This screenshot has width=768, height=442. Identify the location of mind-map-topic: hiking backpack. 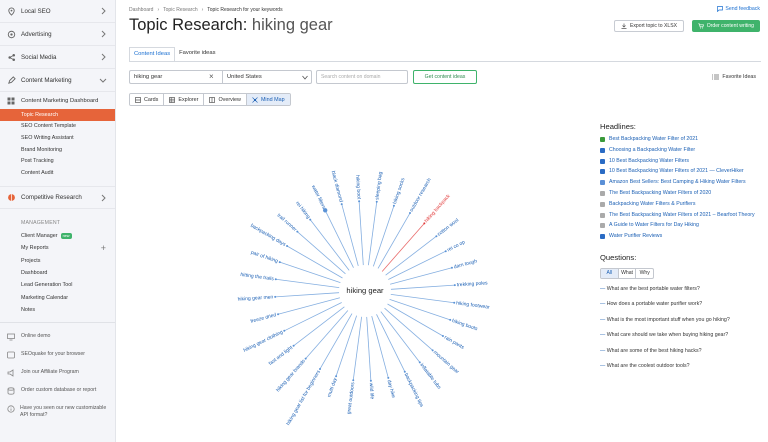
(438, 208).